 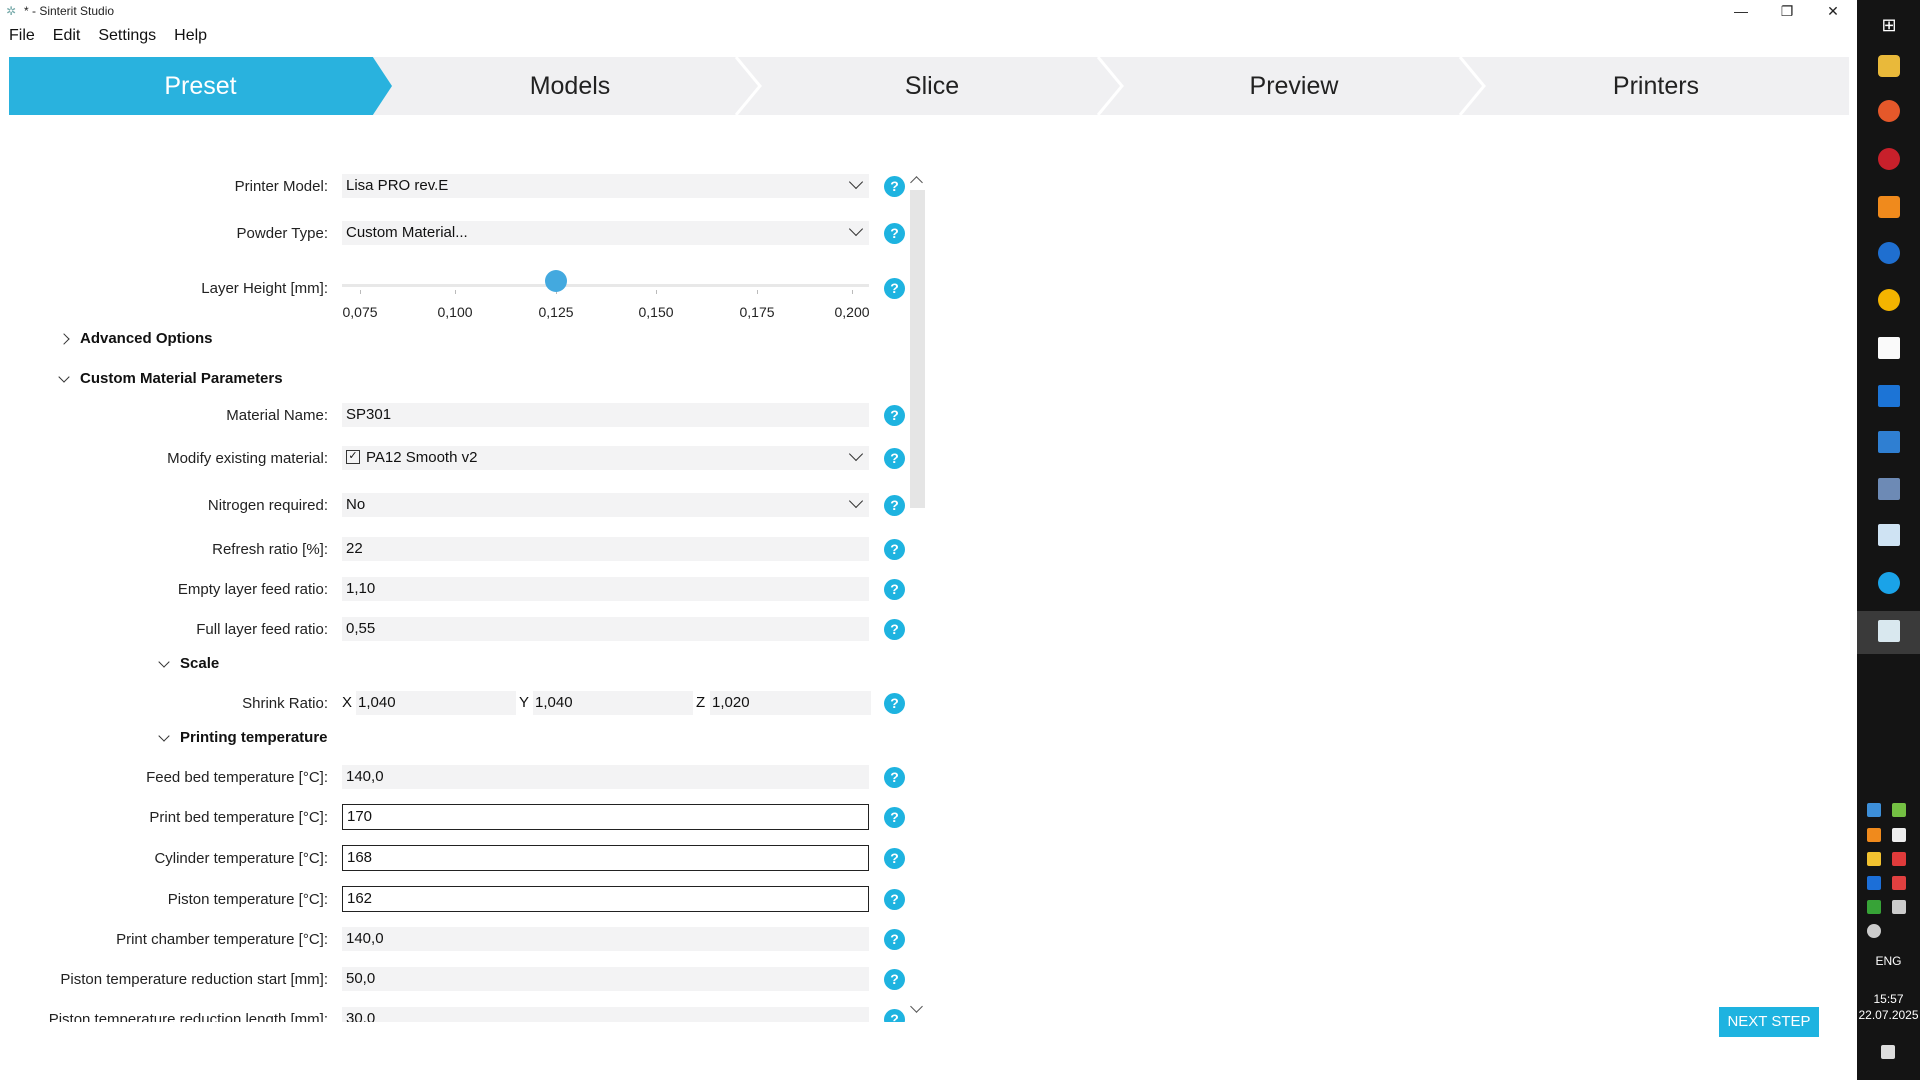 I want to click on empty-layer-input: 1,10, so click(x=605, y=589).